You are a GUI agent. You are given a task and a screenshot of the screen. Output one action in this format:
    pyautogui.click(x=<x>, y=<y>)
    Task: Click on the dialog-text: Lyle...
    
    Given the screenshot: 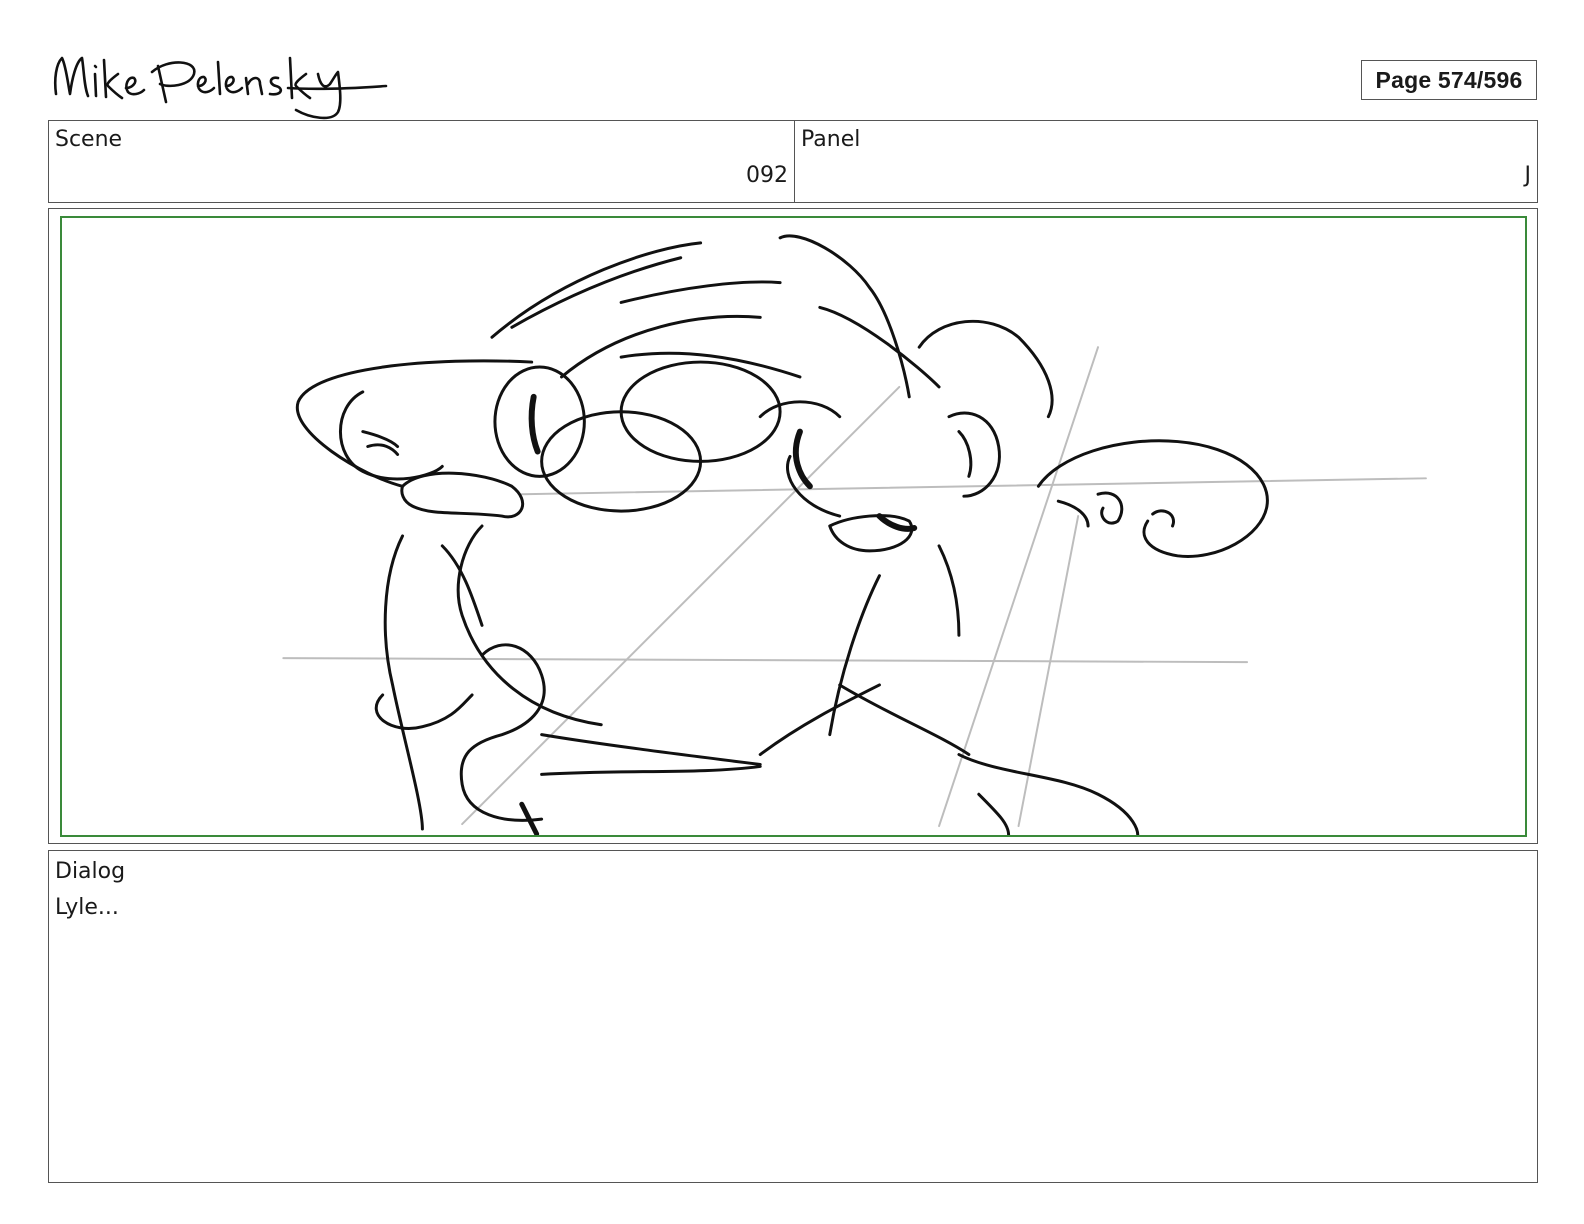 What is the action you would take?
    pyautogui.click(x=87, y=907)
    